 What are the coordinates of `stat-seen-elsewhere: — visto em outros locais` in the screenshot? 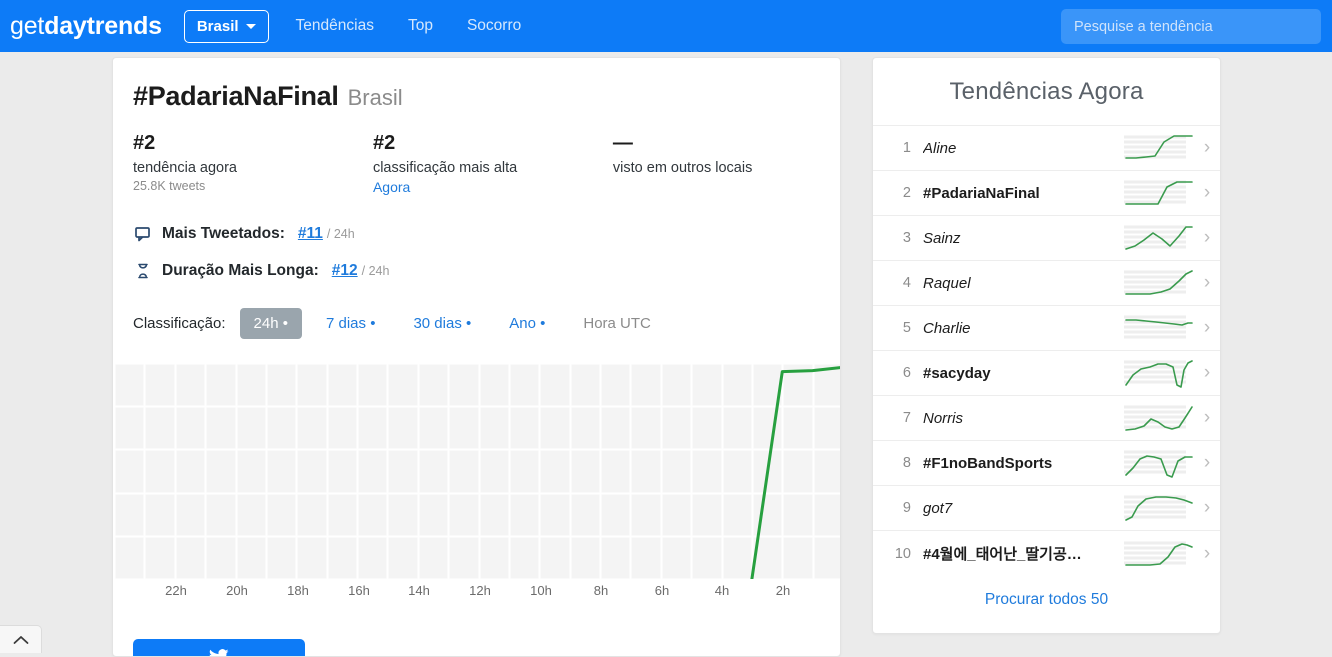 It's located at (726, 164).